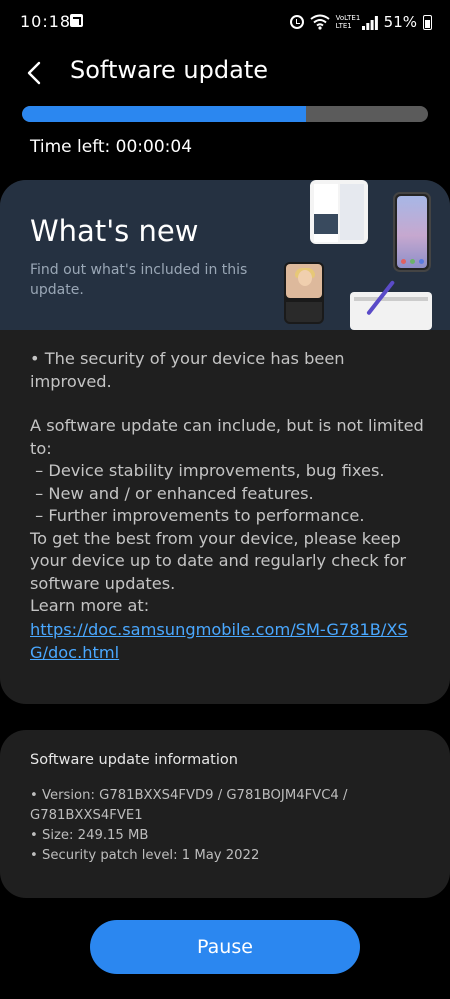 The image size is (450, 999). Describe the element at coordinates (139, 280) in the screenshot. I see `whats-new-subtitle: Find out what's included in this update.` at that location.